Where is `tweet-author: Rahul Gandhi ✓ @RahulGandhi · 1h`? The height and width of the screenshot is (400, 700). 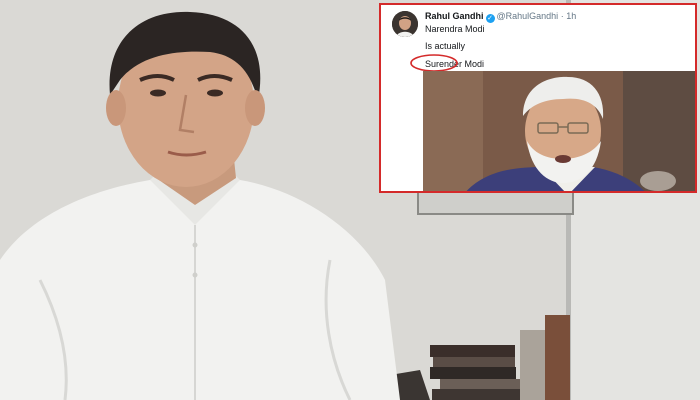 tweet-author: Rahul Gandhi ✓ @RahulGandhi · 1h is located at coordinates (500, 17).